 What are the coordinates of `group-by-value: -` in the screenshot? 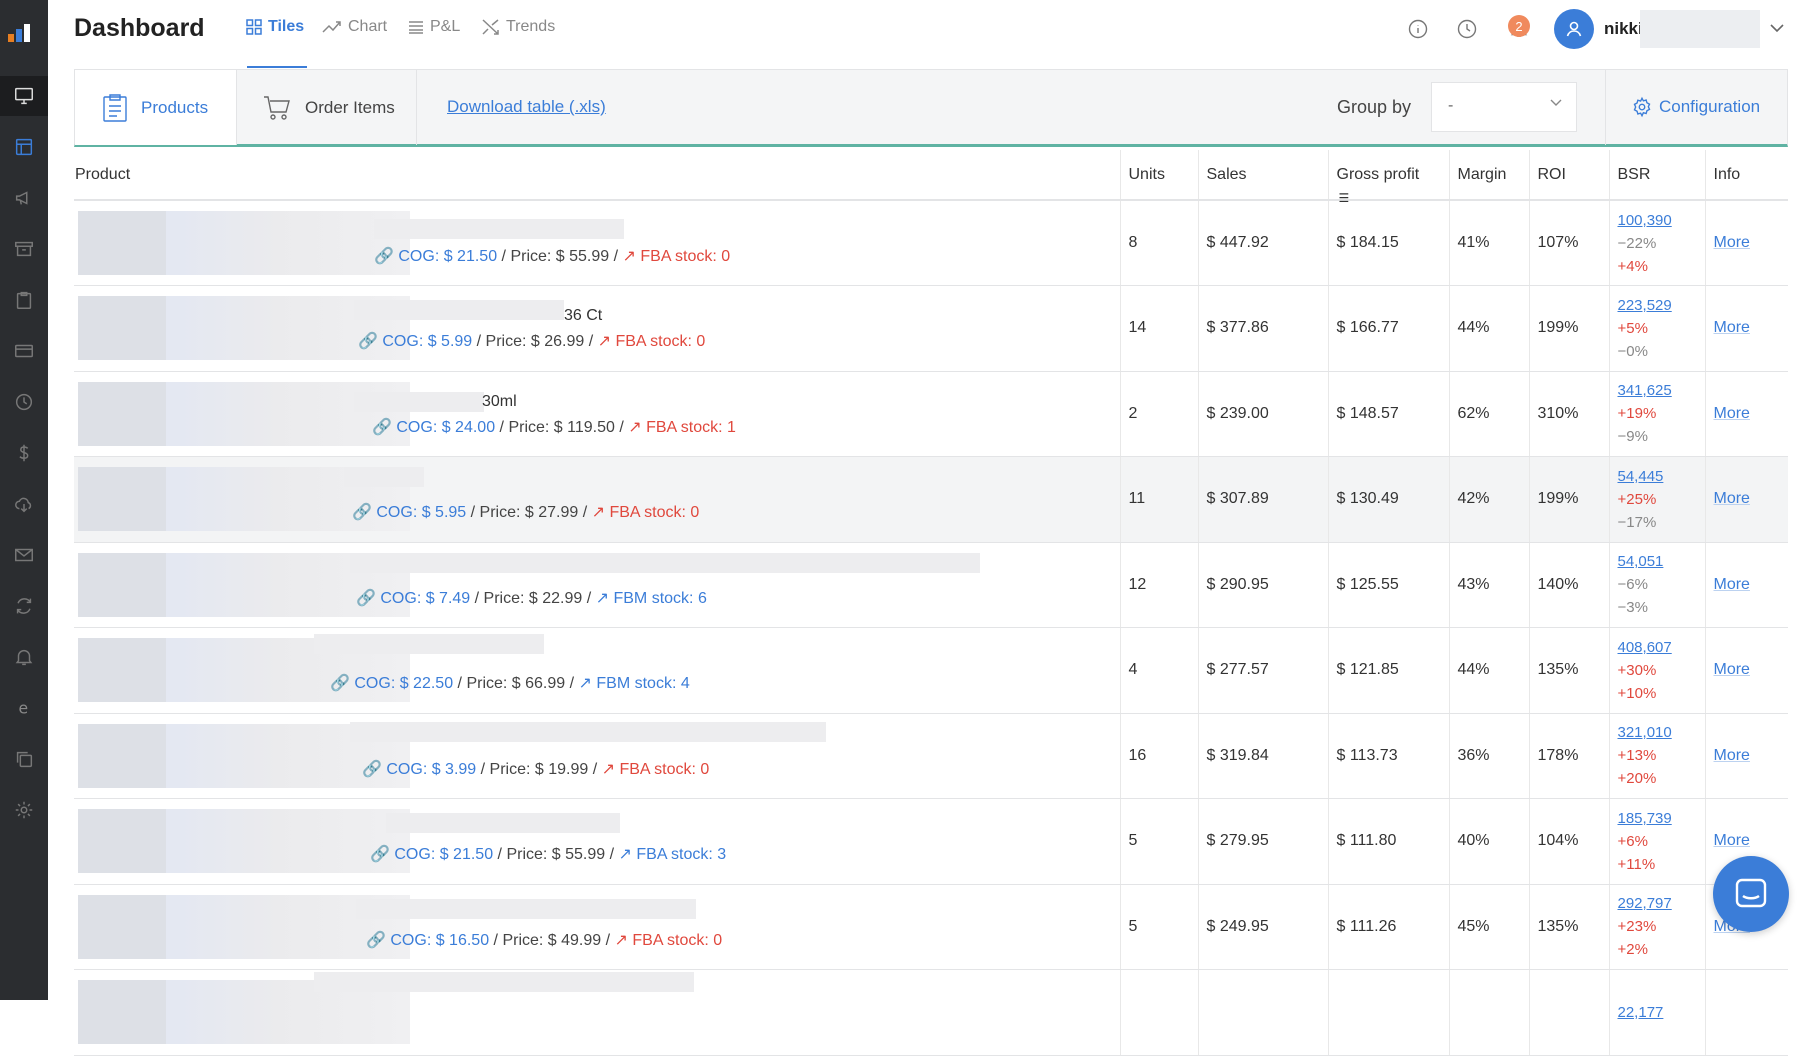 It's located at (1451, 105).